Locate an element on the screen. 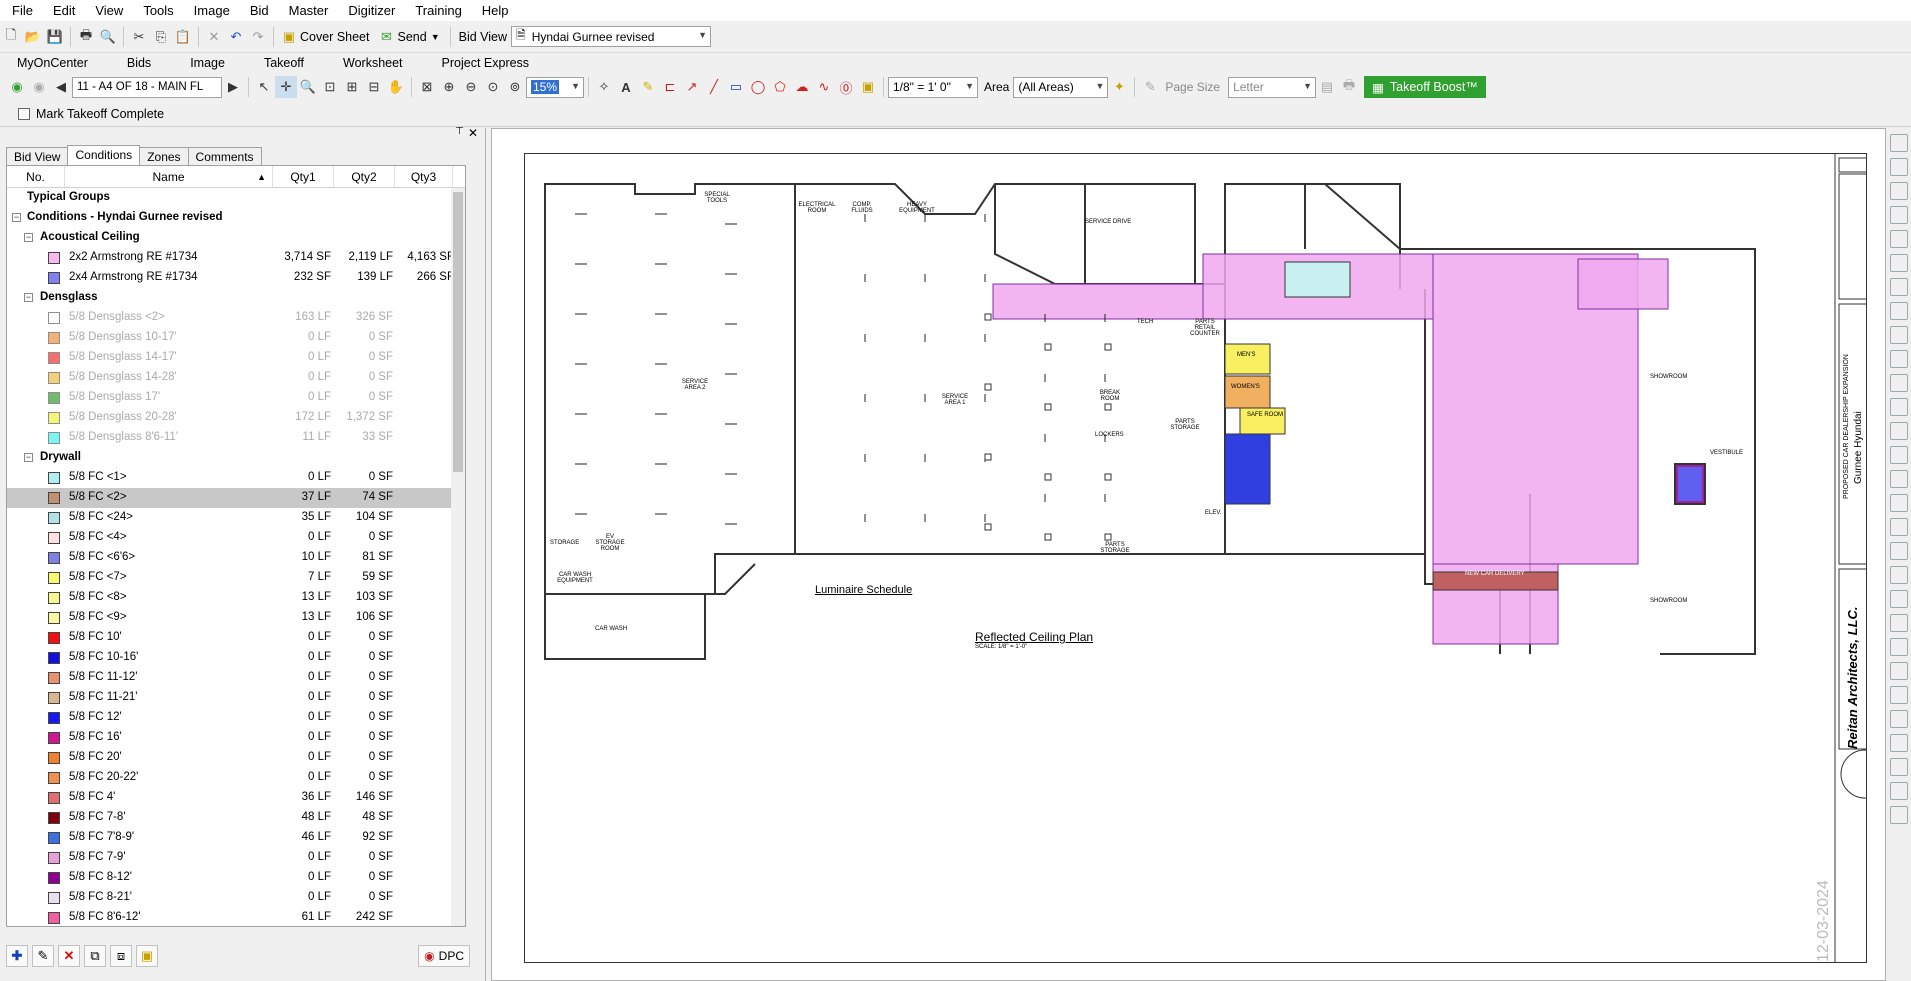 This screenshot has height=981, width=1911. grid-scrollbar is located at coordinates (458, 557).